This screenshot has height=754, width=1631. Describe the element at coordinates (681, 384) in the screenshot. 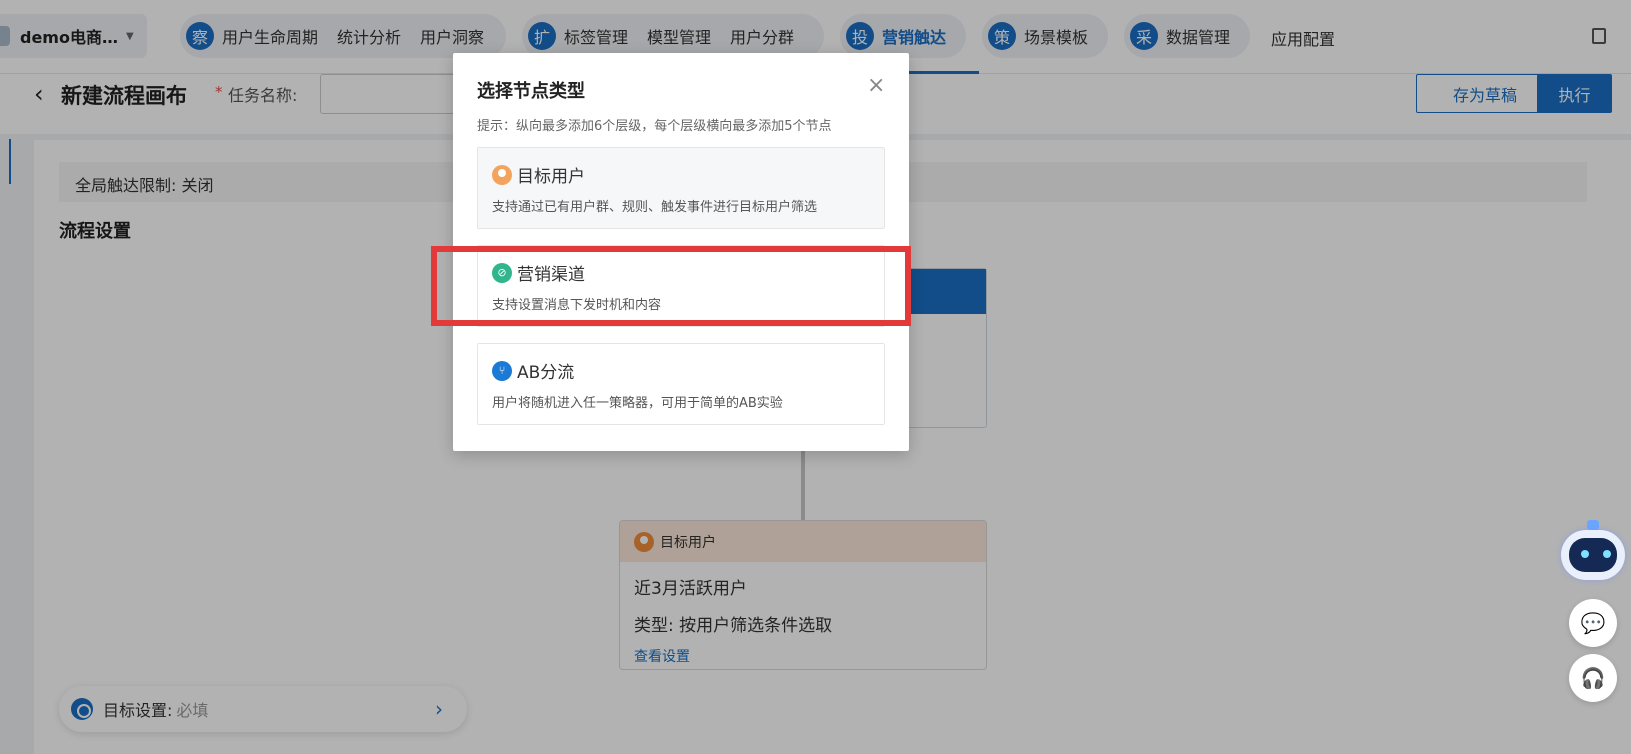

I see `option-ab-split: ⑂ AB分流 用户将随机进入任一策略器，可用于简单的AB实验` at that location.